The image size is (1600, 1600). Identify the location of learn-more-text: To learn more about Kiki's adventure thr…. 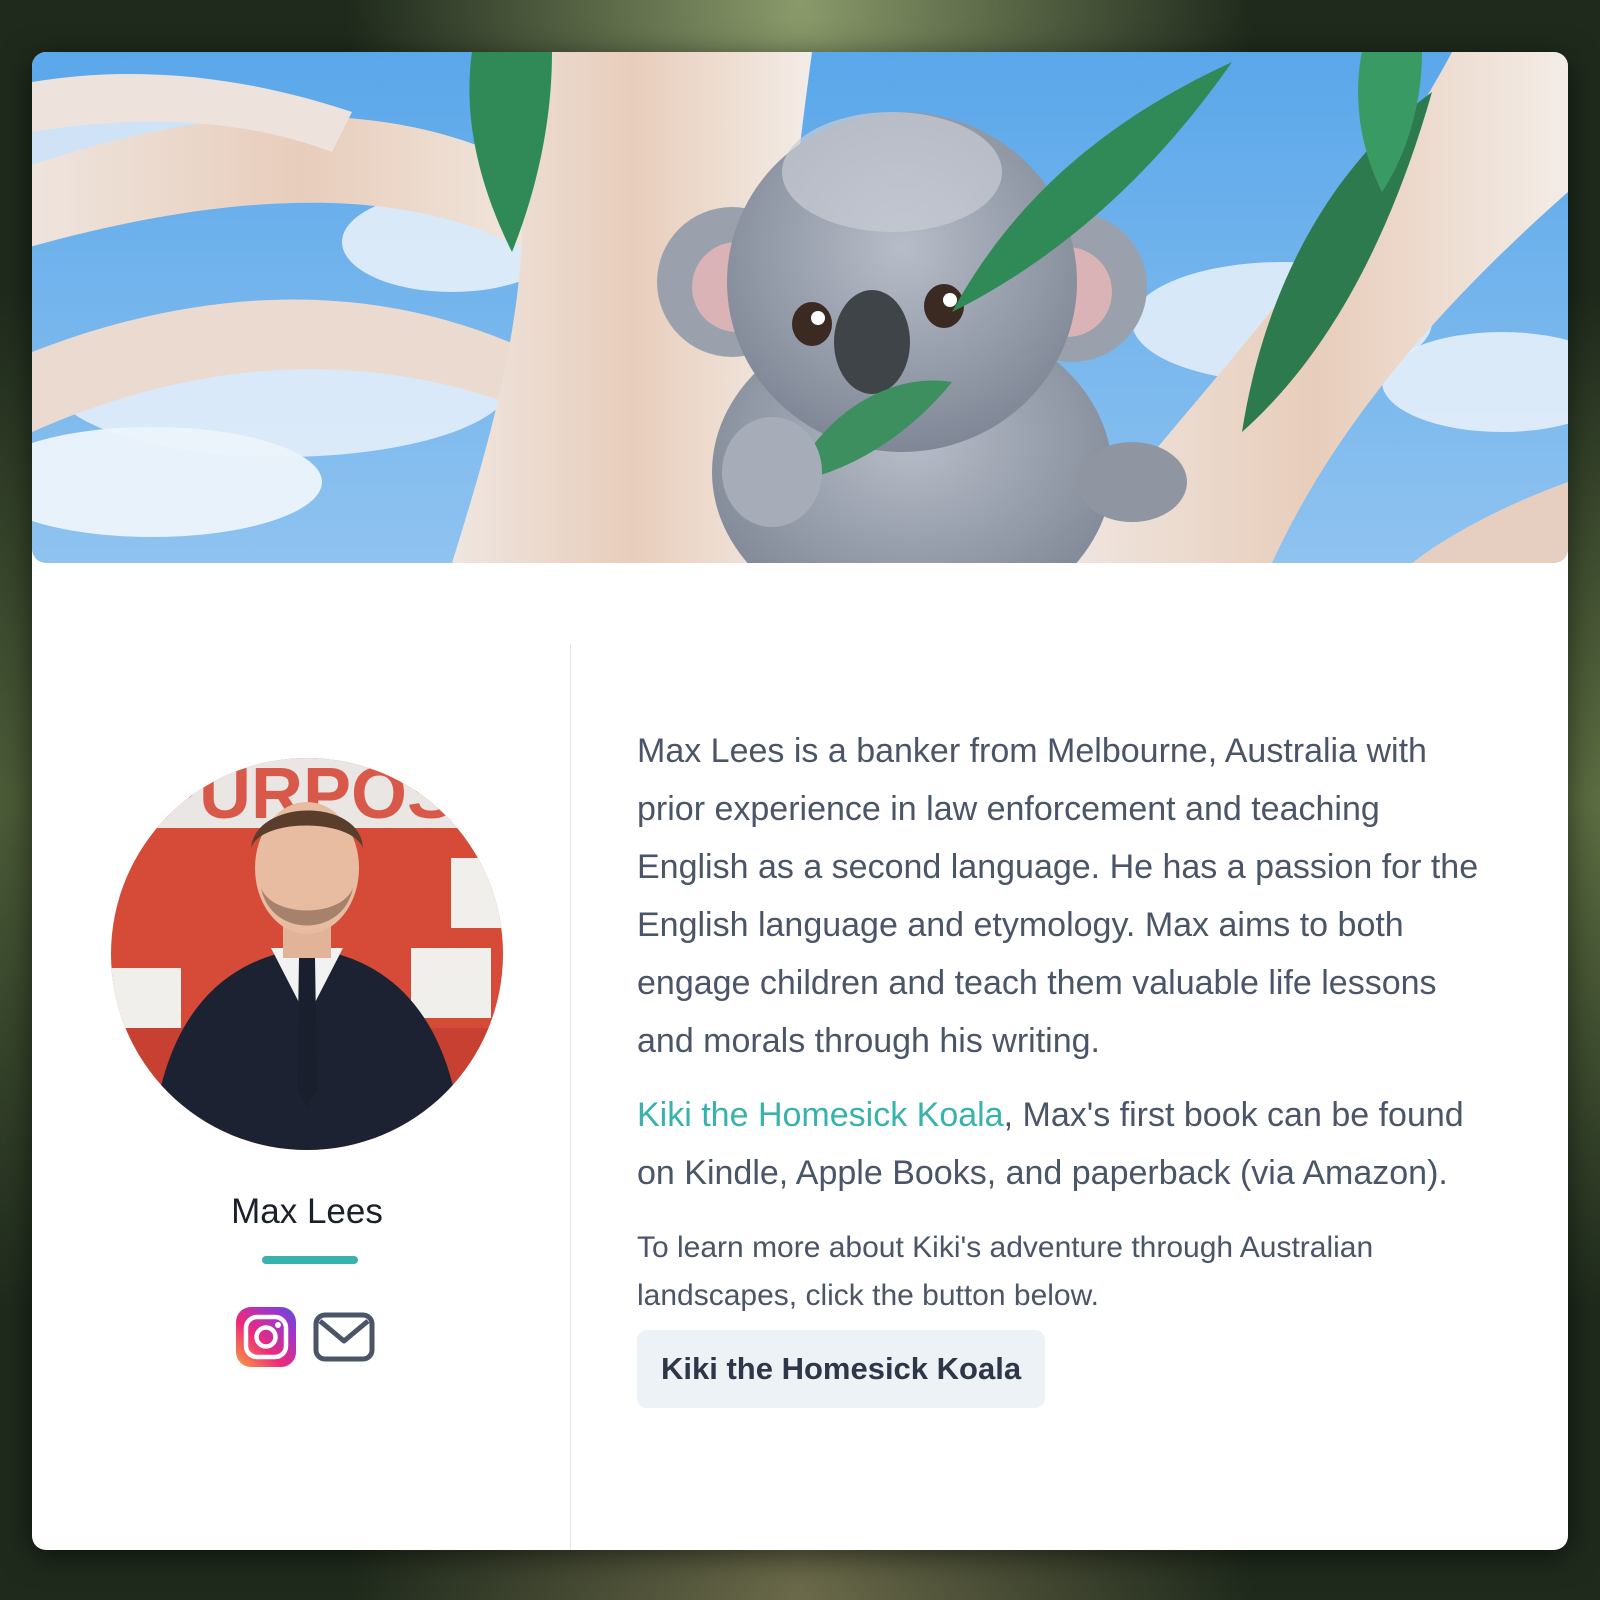
(1005, 1271).